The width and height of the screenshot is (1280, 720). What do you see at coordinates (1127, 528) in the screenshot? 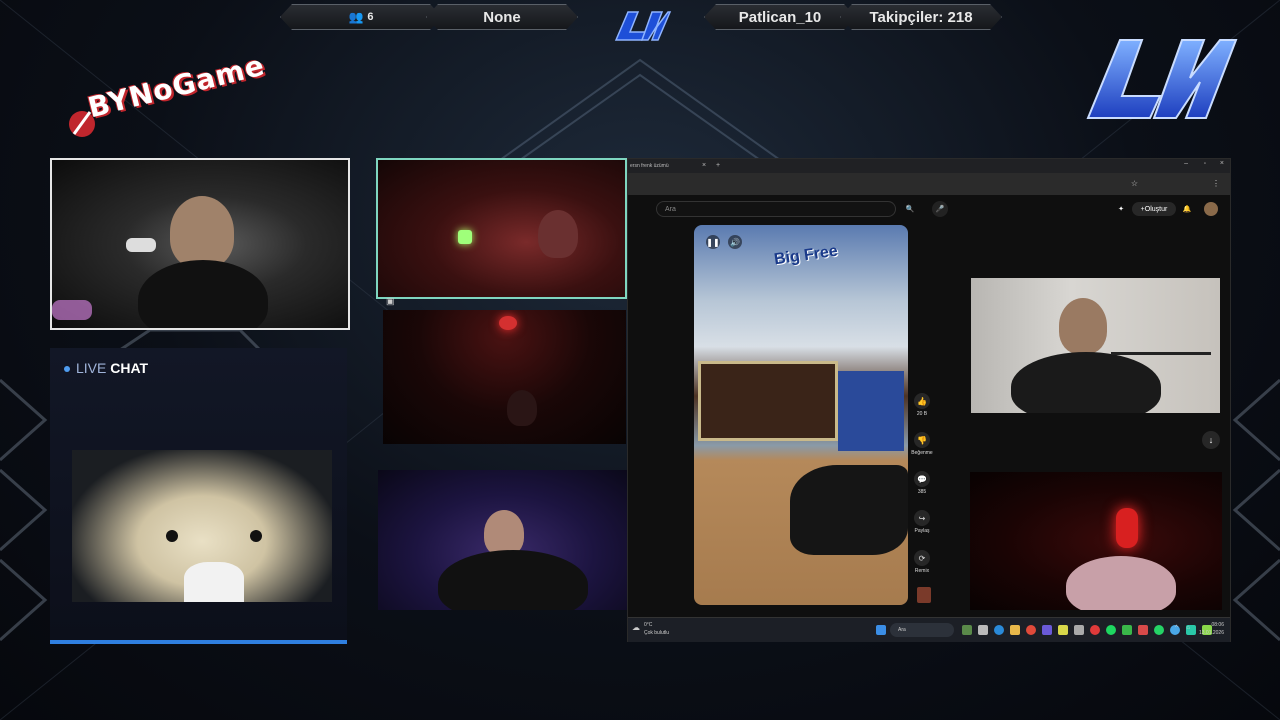
I see `red-microphone-icon` at bounding box center [1127, 528].